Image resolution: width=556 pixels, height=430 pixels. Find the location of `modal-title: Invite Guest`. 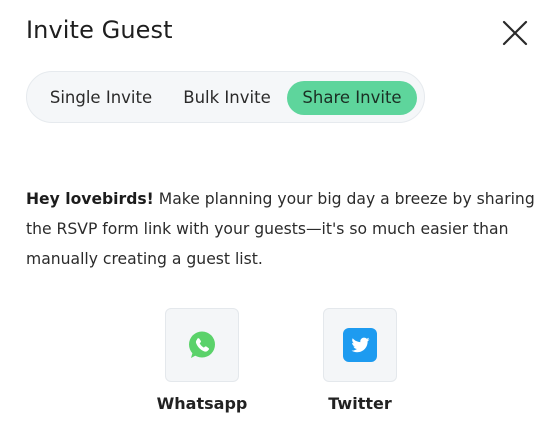

modal-title: Invite Guest is located at coordinates (99, 30).